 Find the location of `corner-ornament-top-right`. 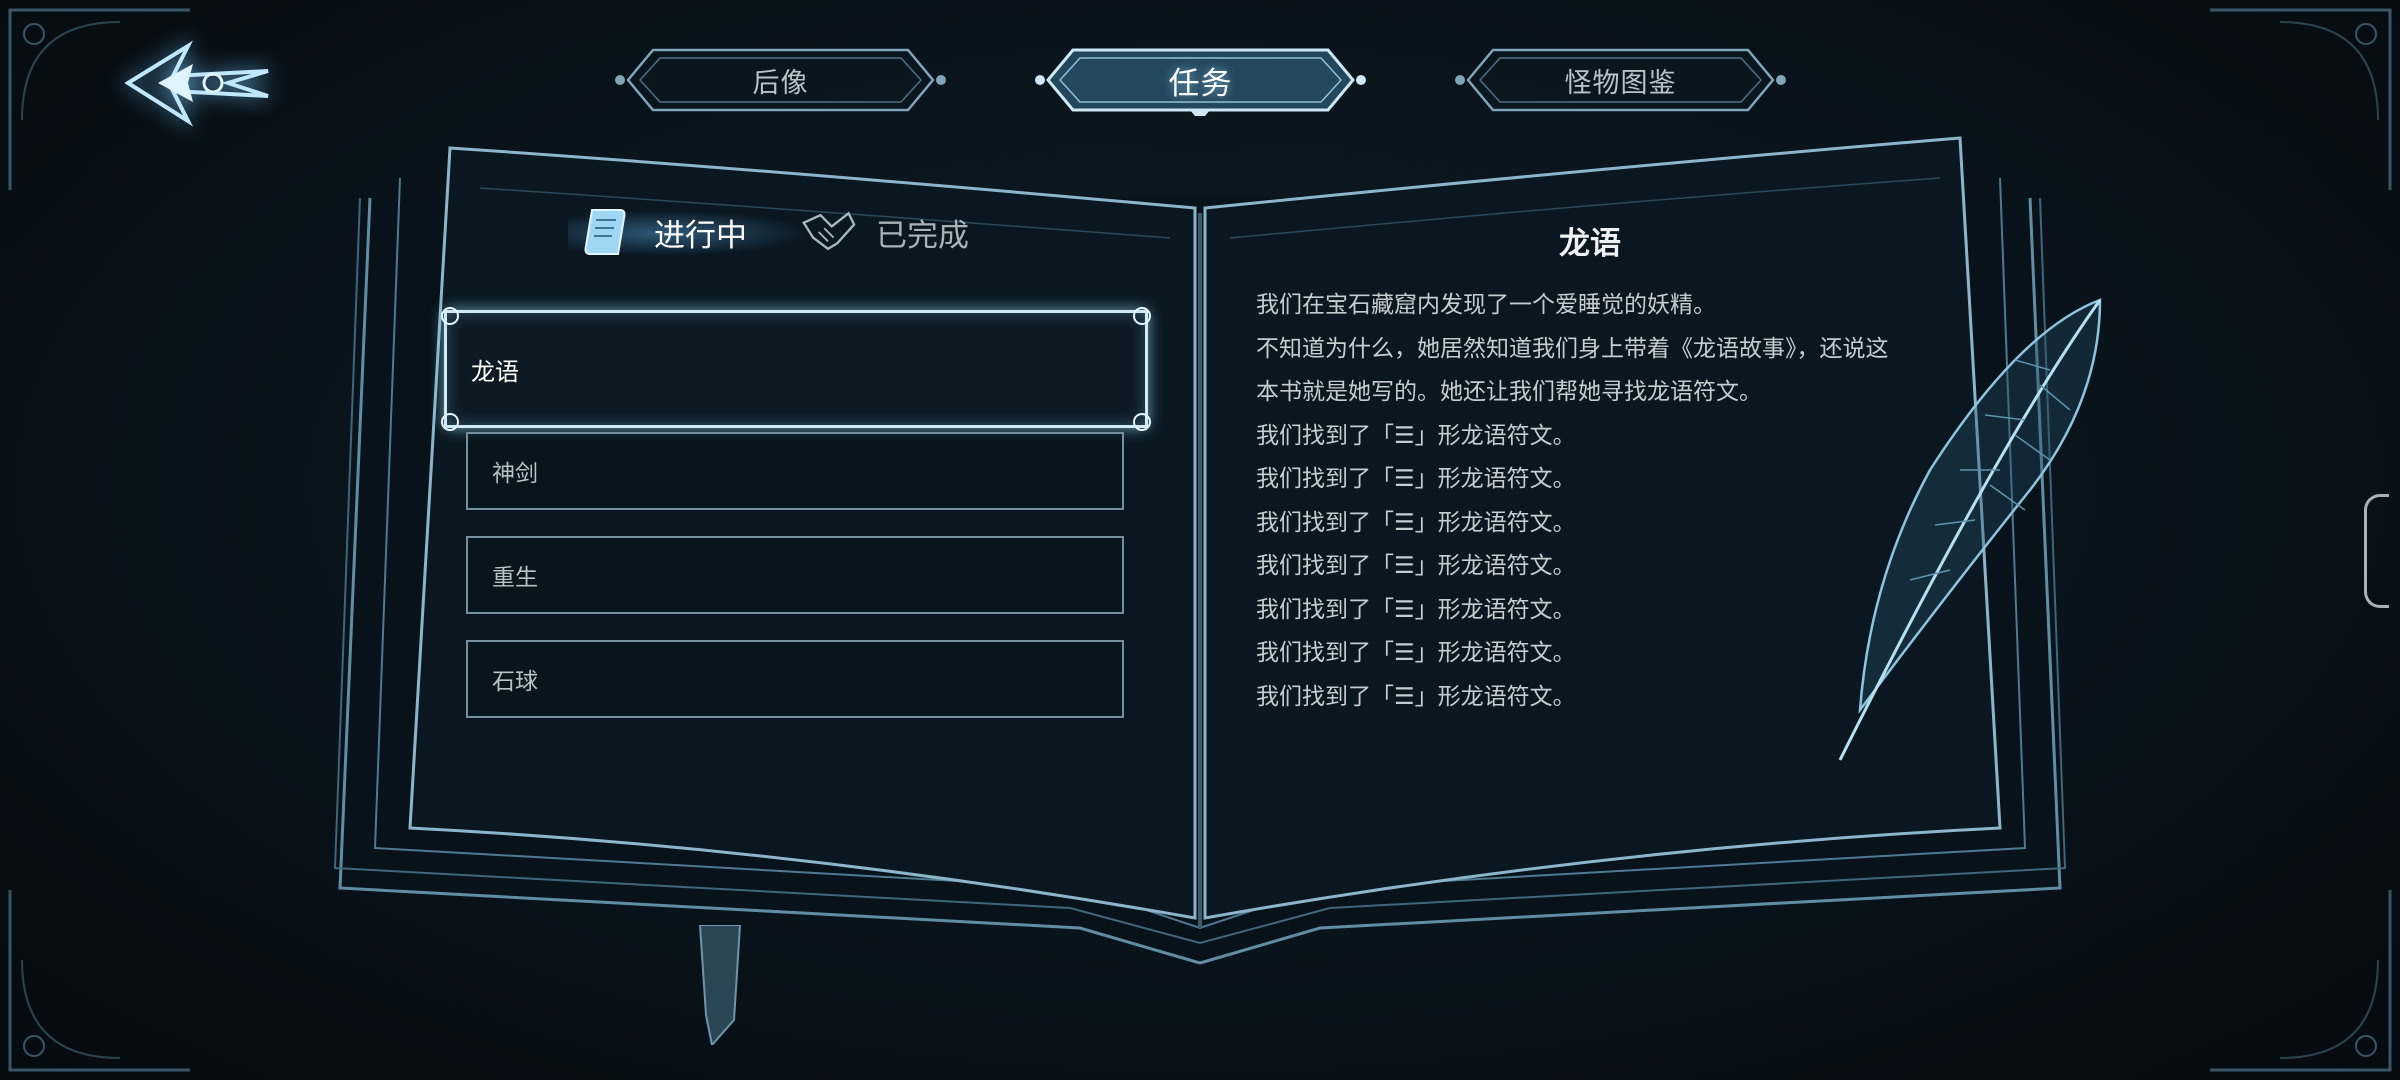

corner-ornament-top-right is located at coordinates (2300, 100).